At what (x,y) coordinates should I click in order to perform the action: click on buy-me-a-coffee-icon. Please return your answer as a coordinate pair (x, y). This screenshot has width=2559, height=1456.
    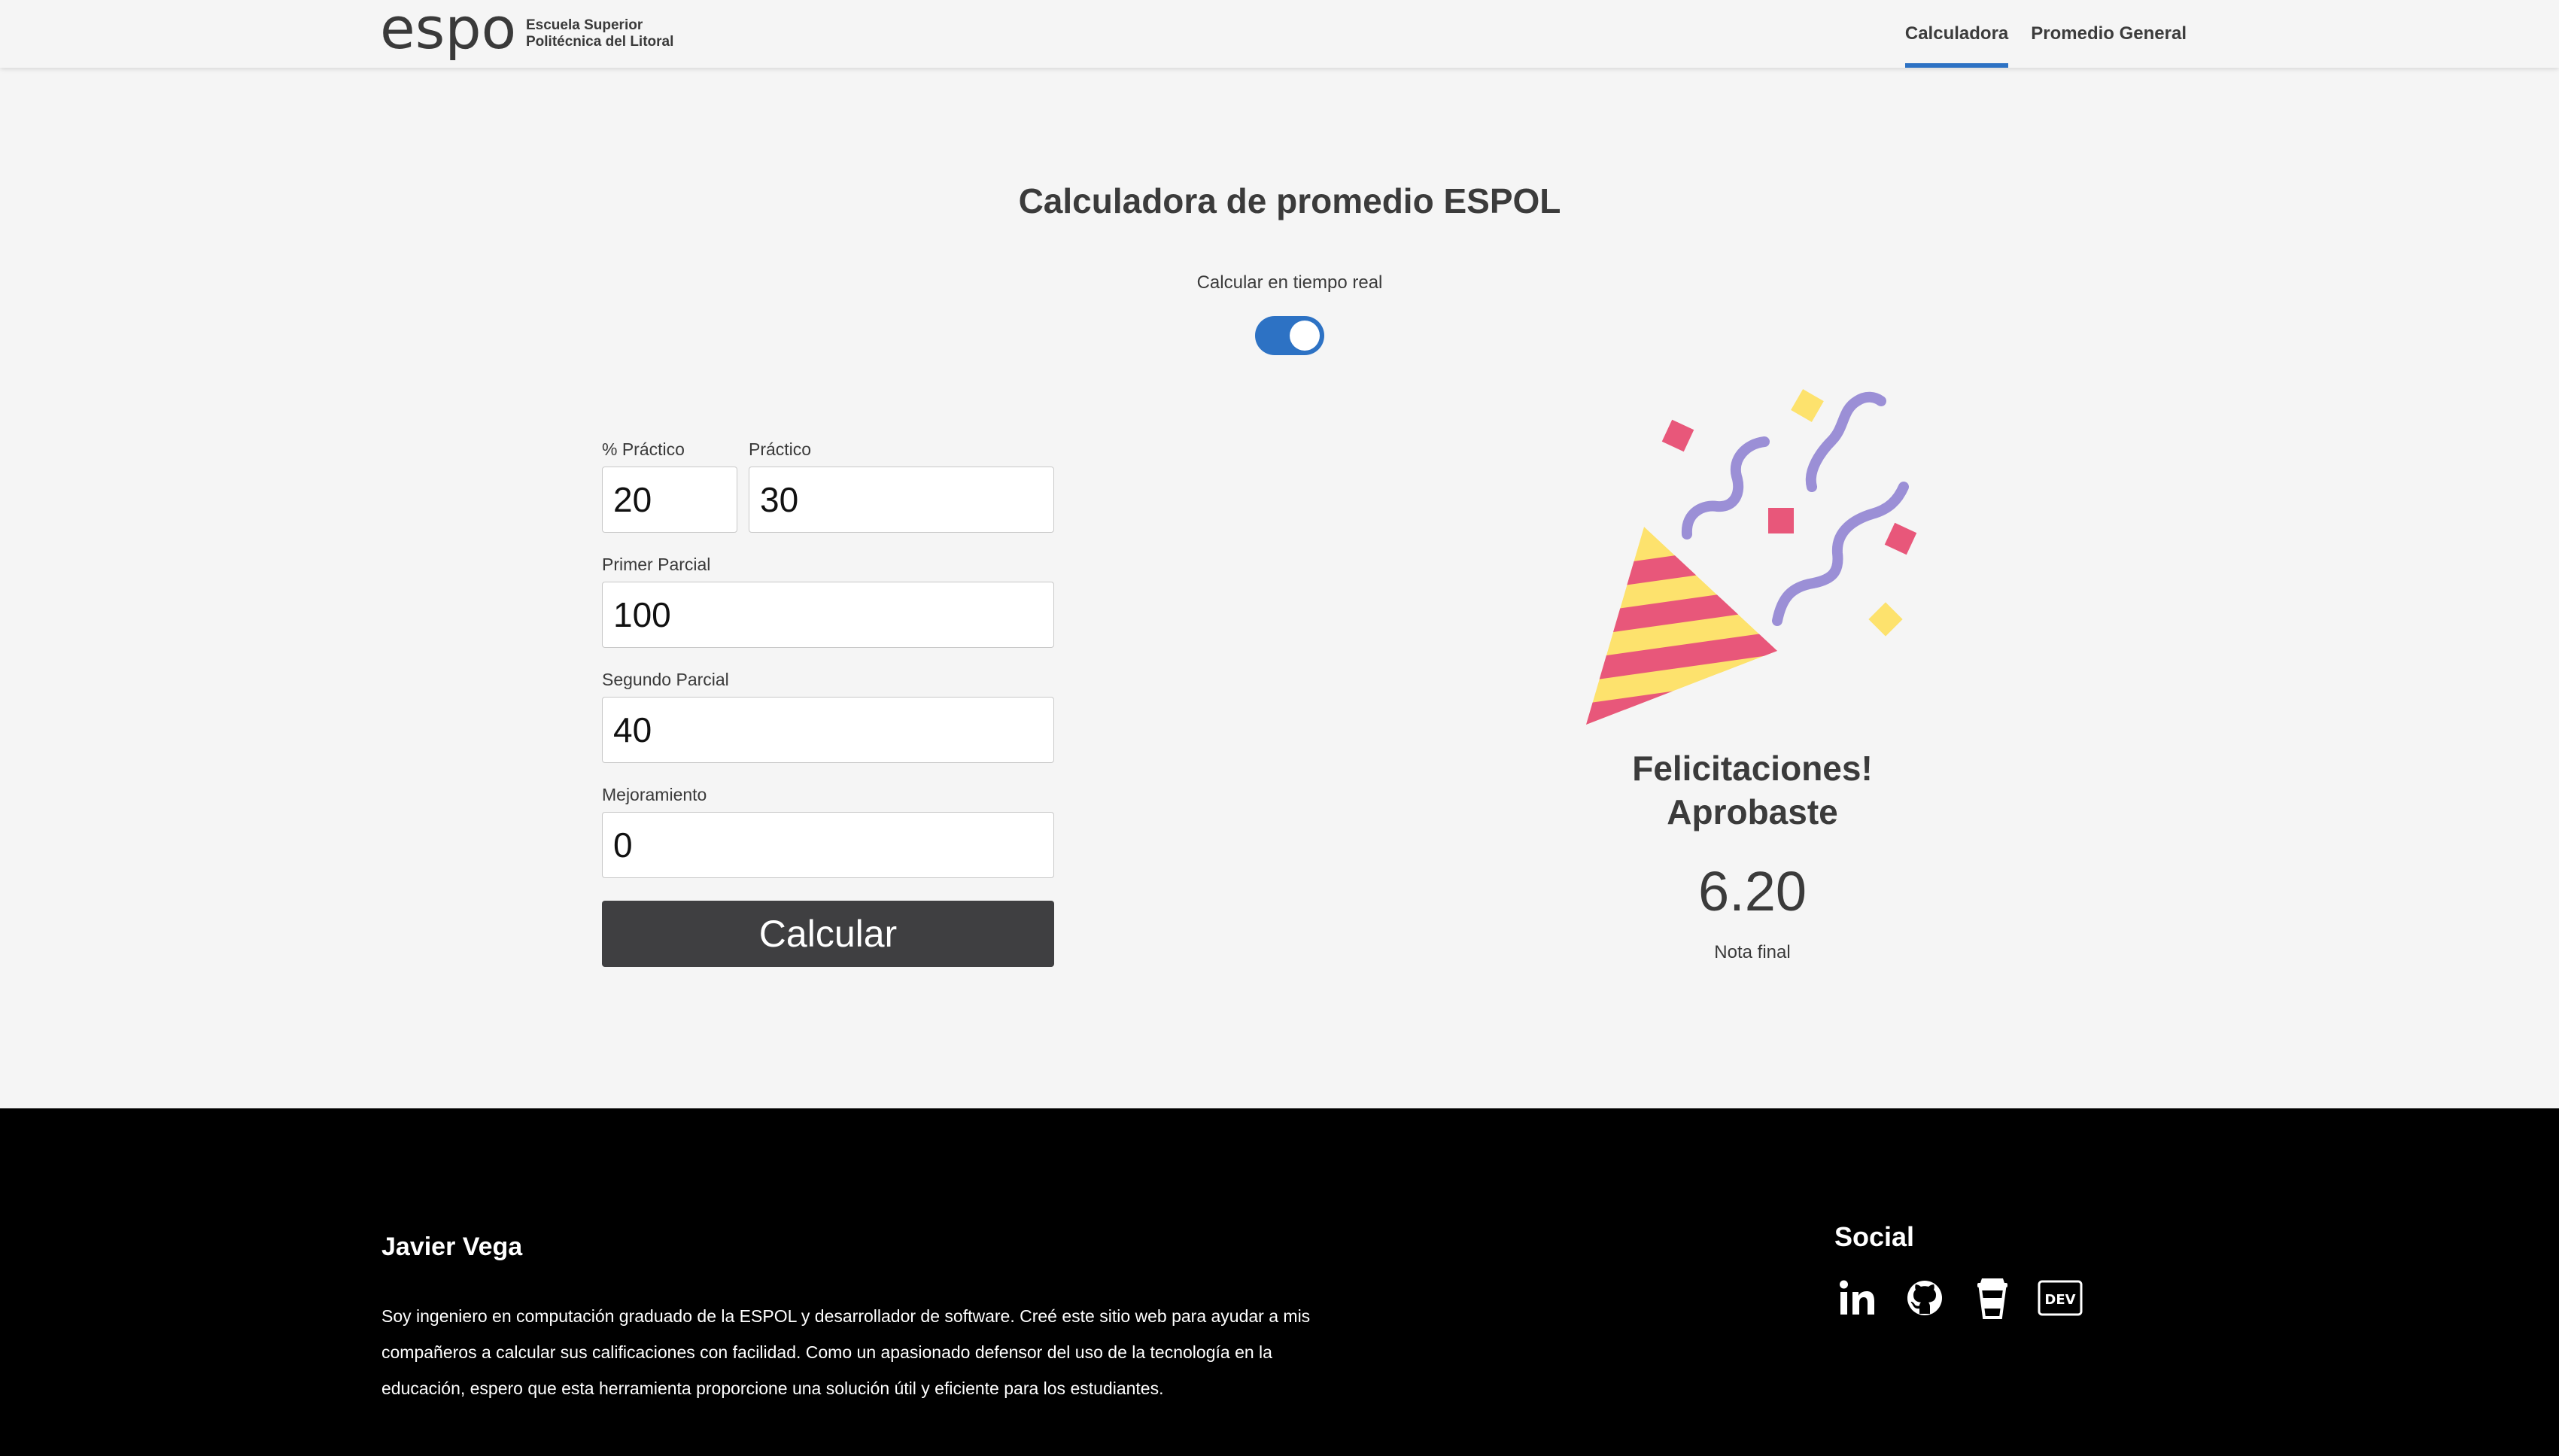
    Looking at the image, I should click on (1993, 1298).